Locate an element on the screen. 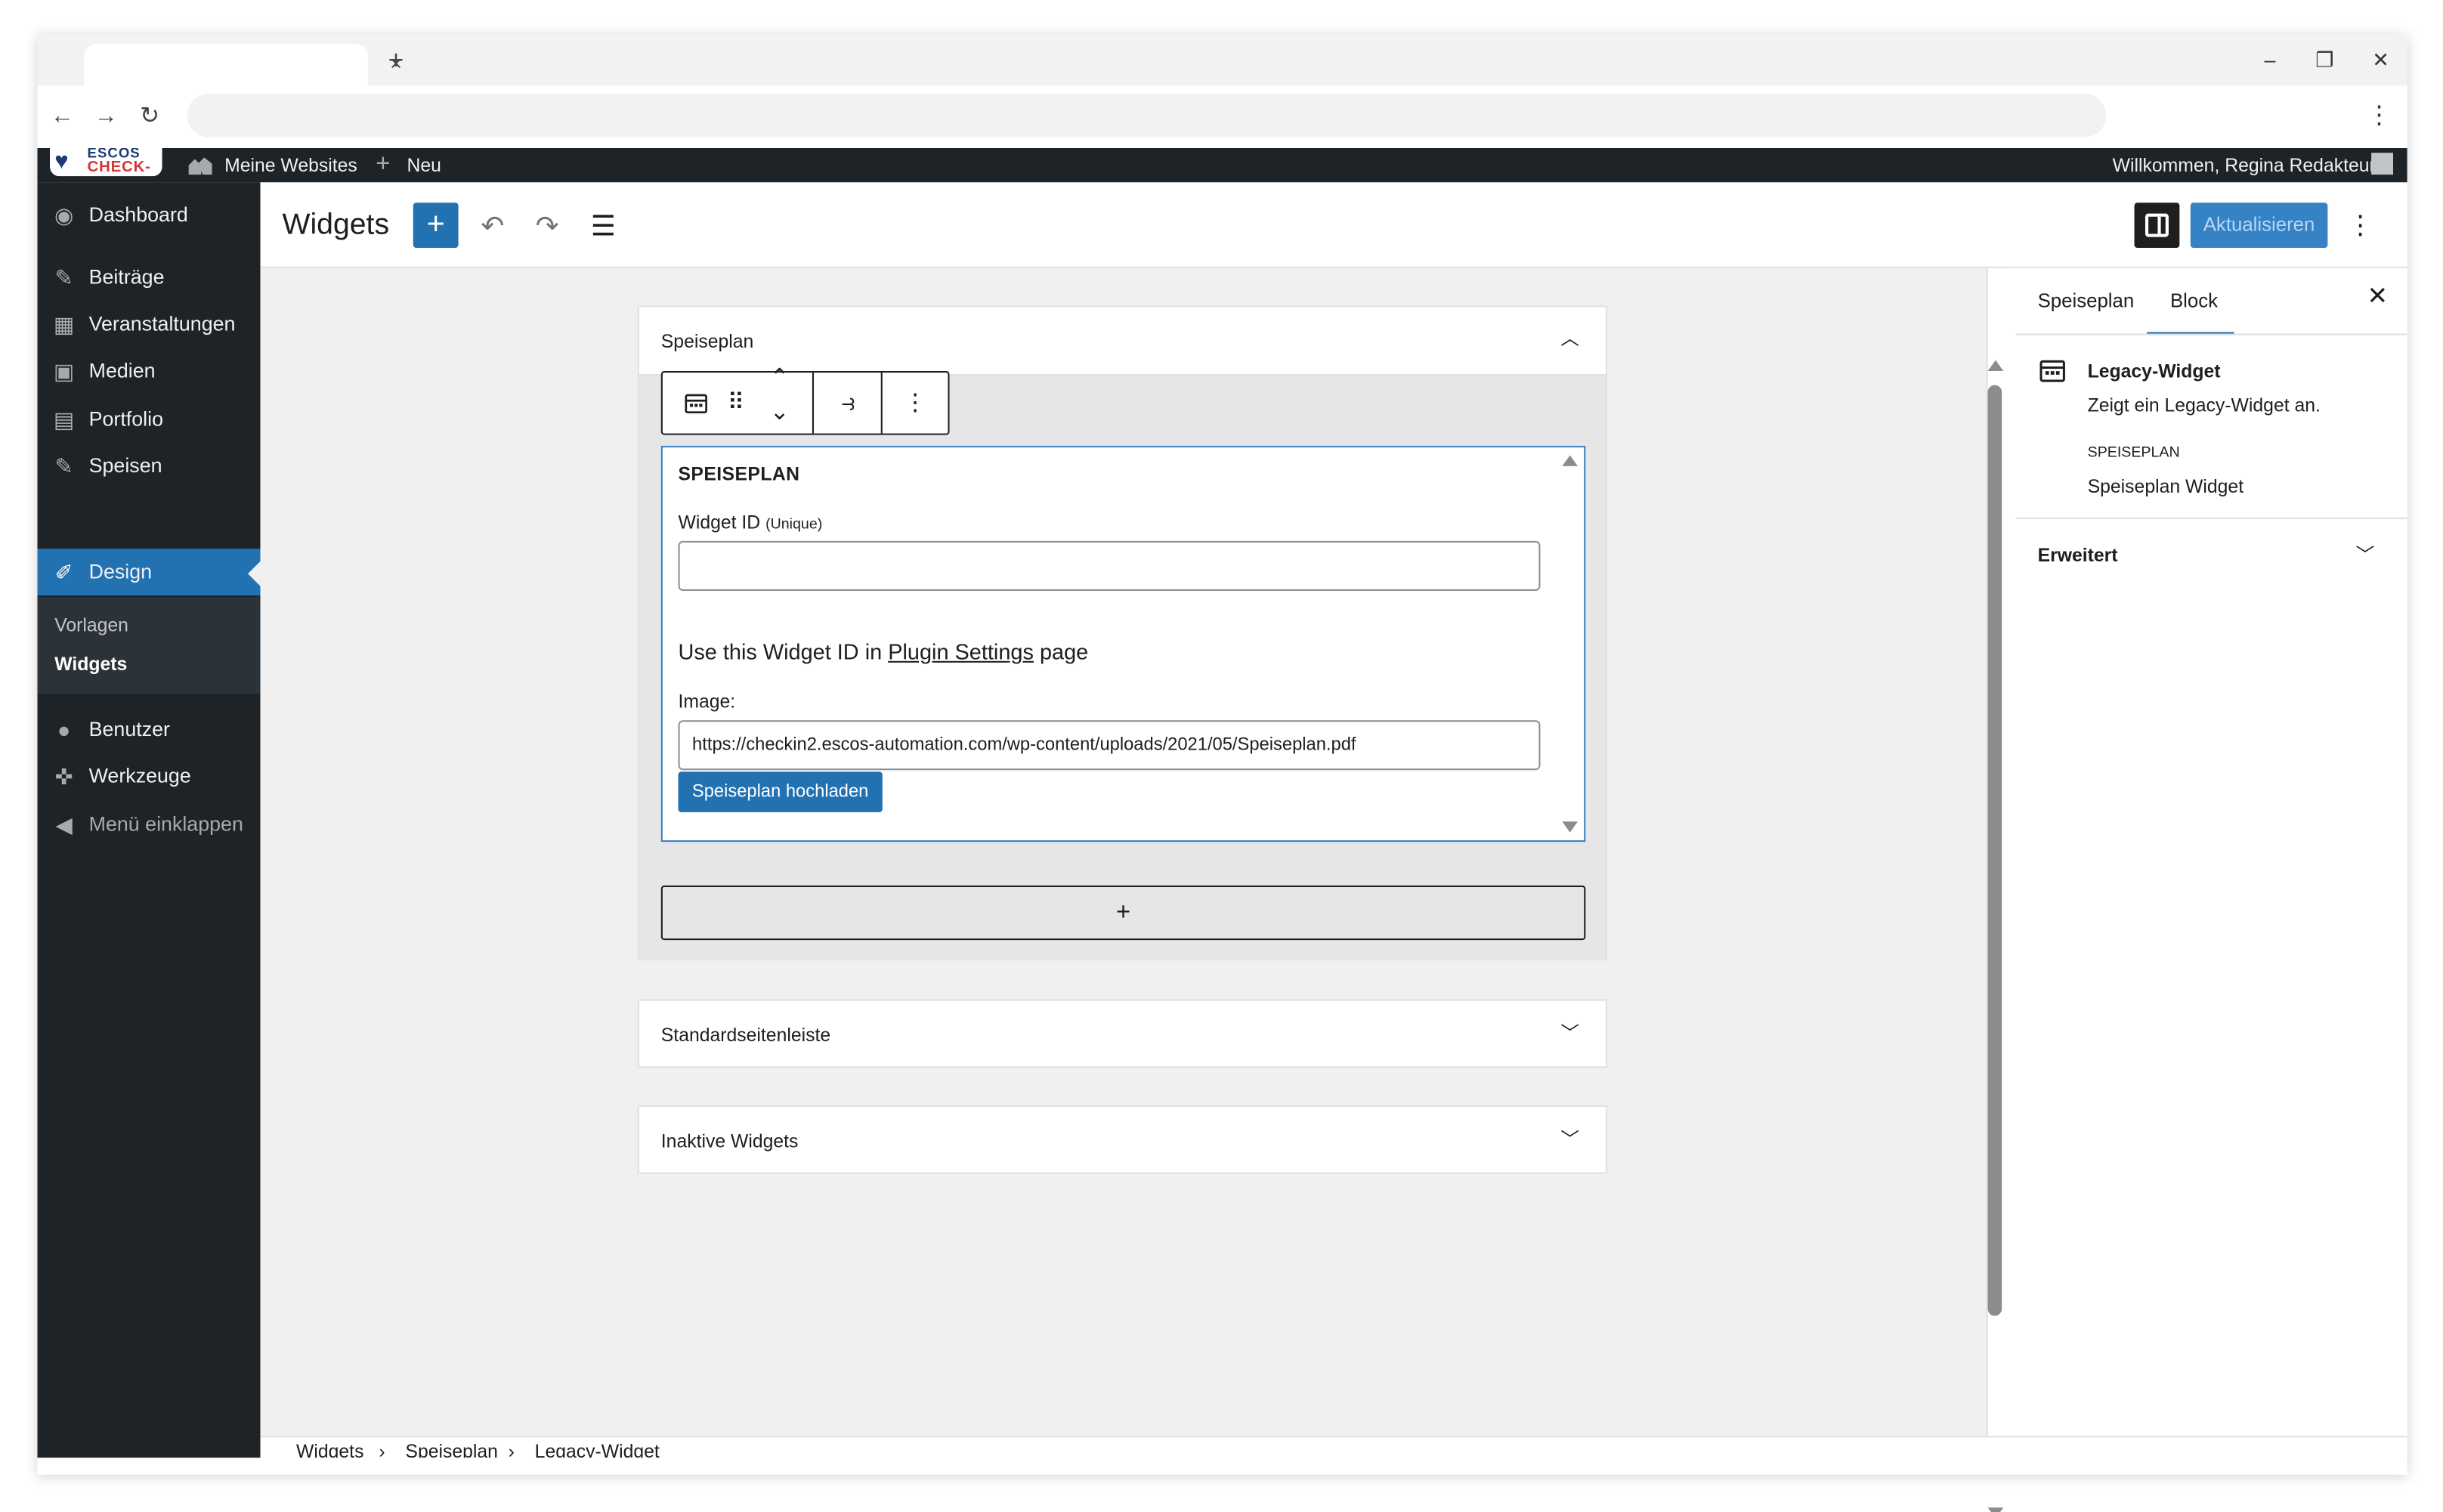 The width and height of the screenshot is (2443, 1512). pin-icon: ✎ is located at coordinates (63, 277).